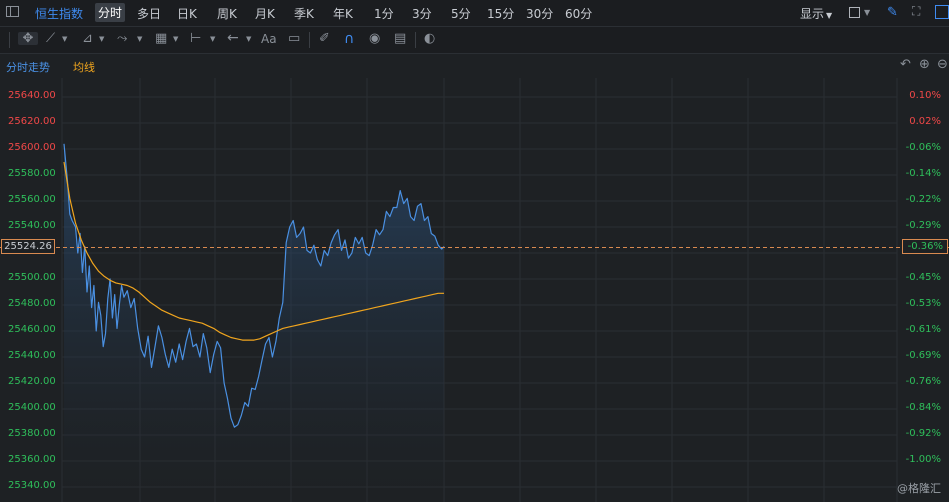  Describe the element at coordinates (923, 303) in the screenshot. I see `pct-tick-label: -0.53%` at that location.